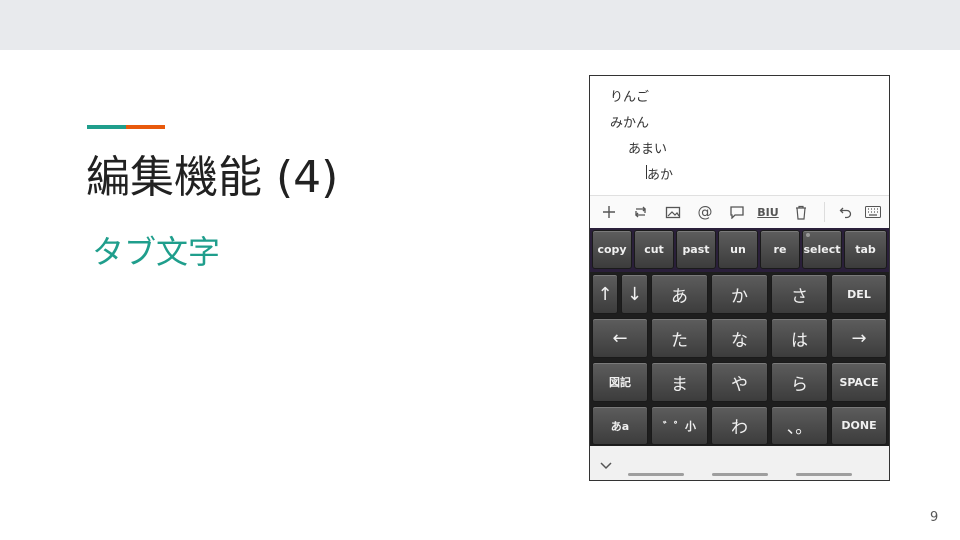  I want to click on kana-na-key: な, so click(739, 338).